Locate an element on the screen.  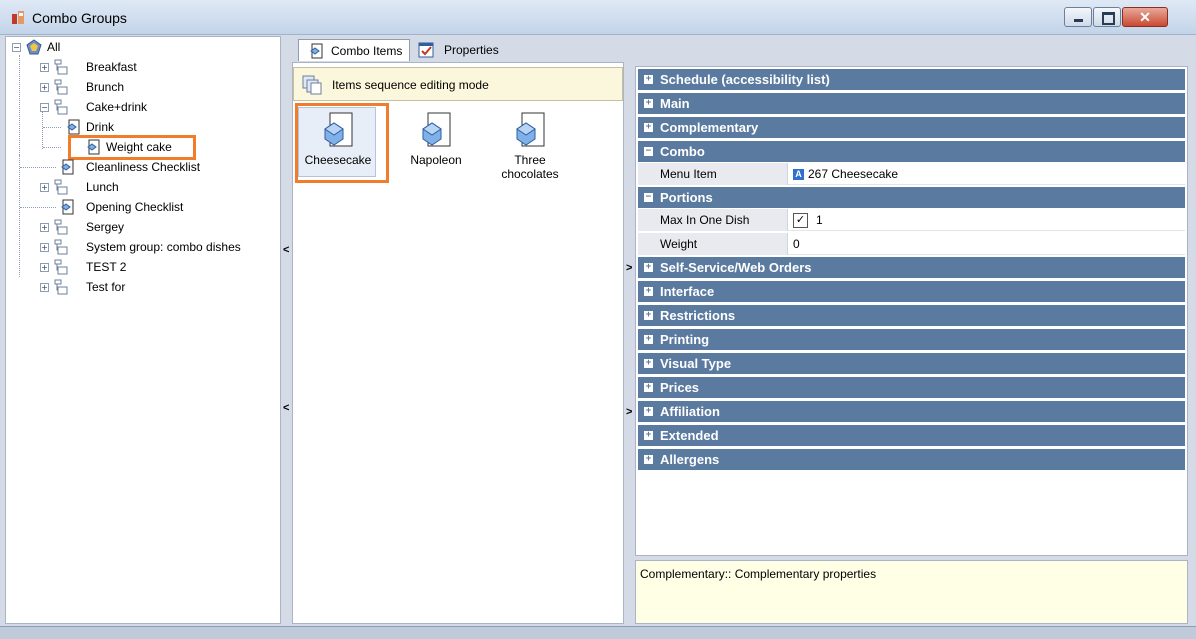
tree-item-label: Brunch is located at coordinates (105, 87).